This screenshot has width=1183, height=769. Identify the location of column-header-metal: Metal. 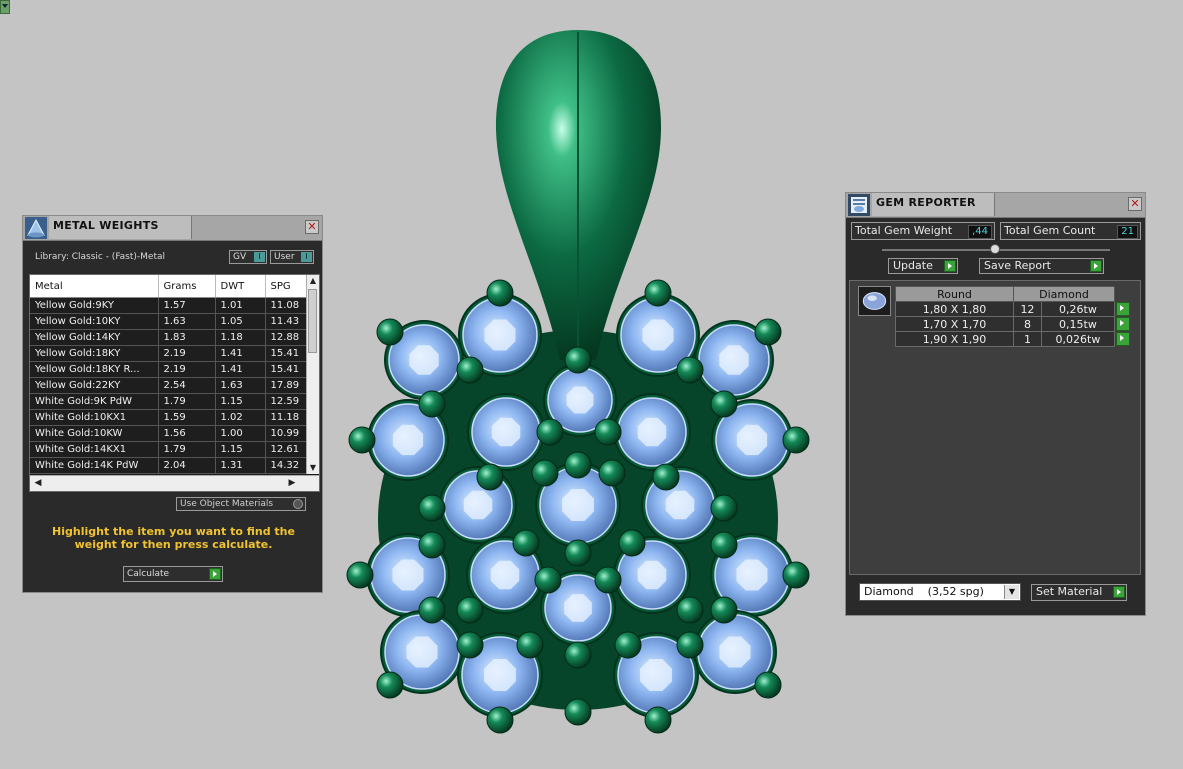
(94, 286).